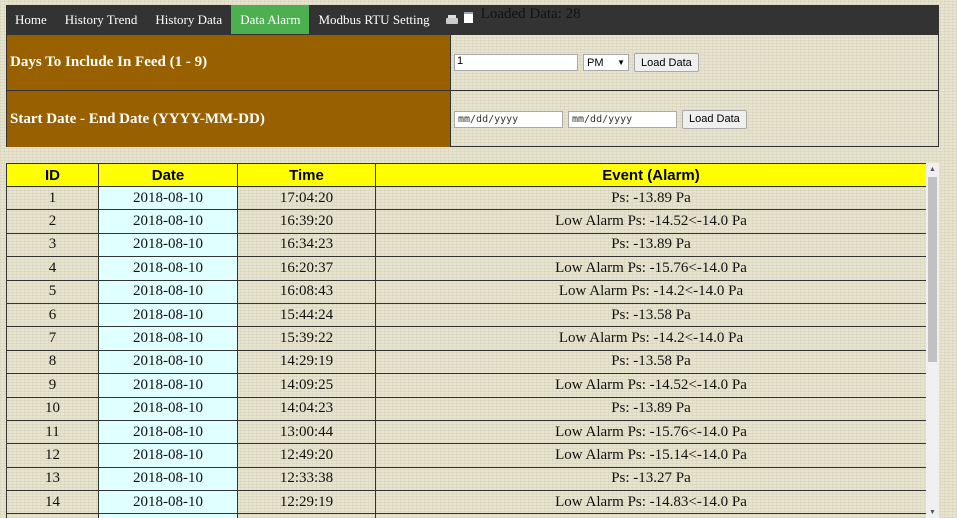 The image size is (957, 518). I want to click on nav-history-trend: History Trend, so click(101, 19).